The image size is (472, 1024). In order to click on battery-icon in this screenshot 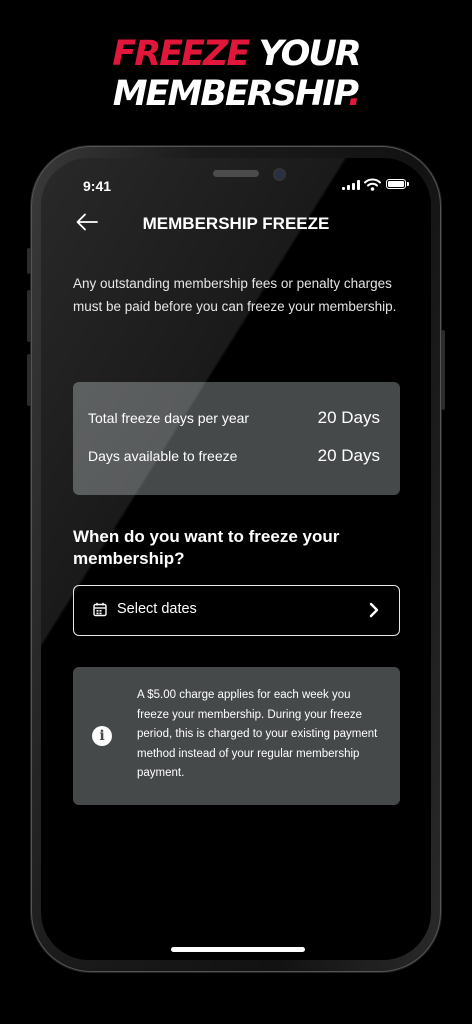, I will do `click(396, 184)`.